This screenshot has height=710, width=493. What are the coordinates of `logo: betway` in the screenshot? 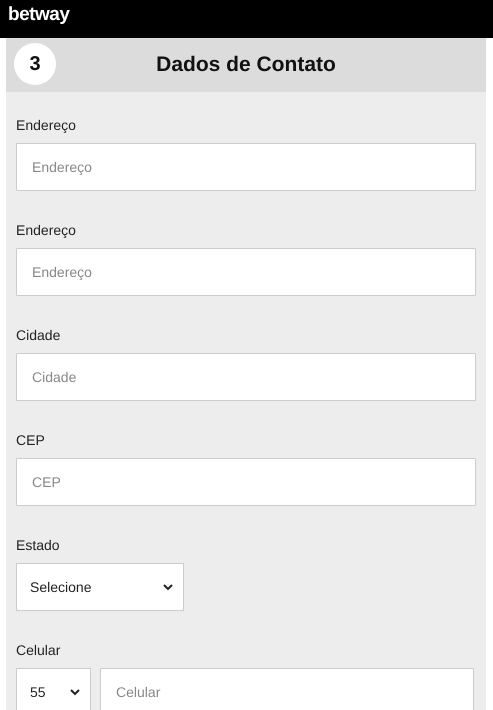 It's located at (39, 15).